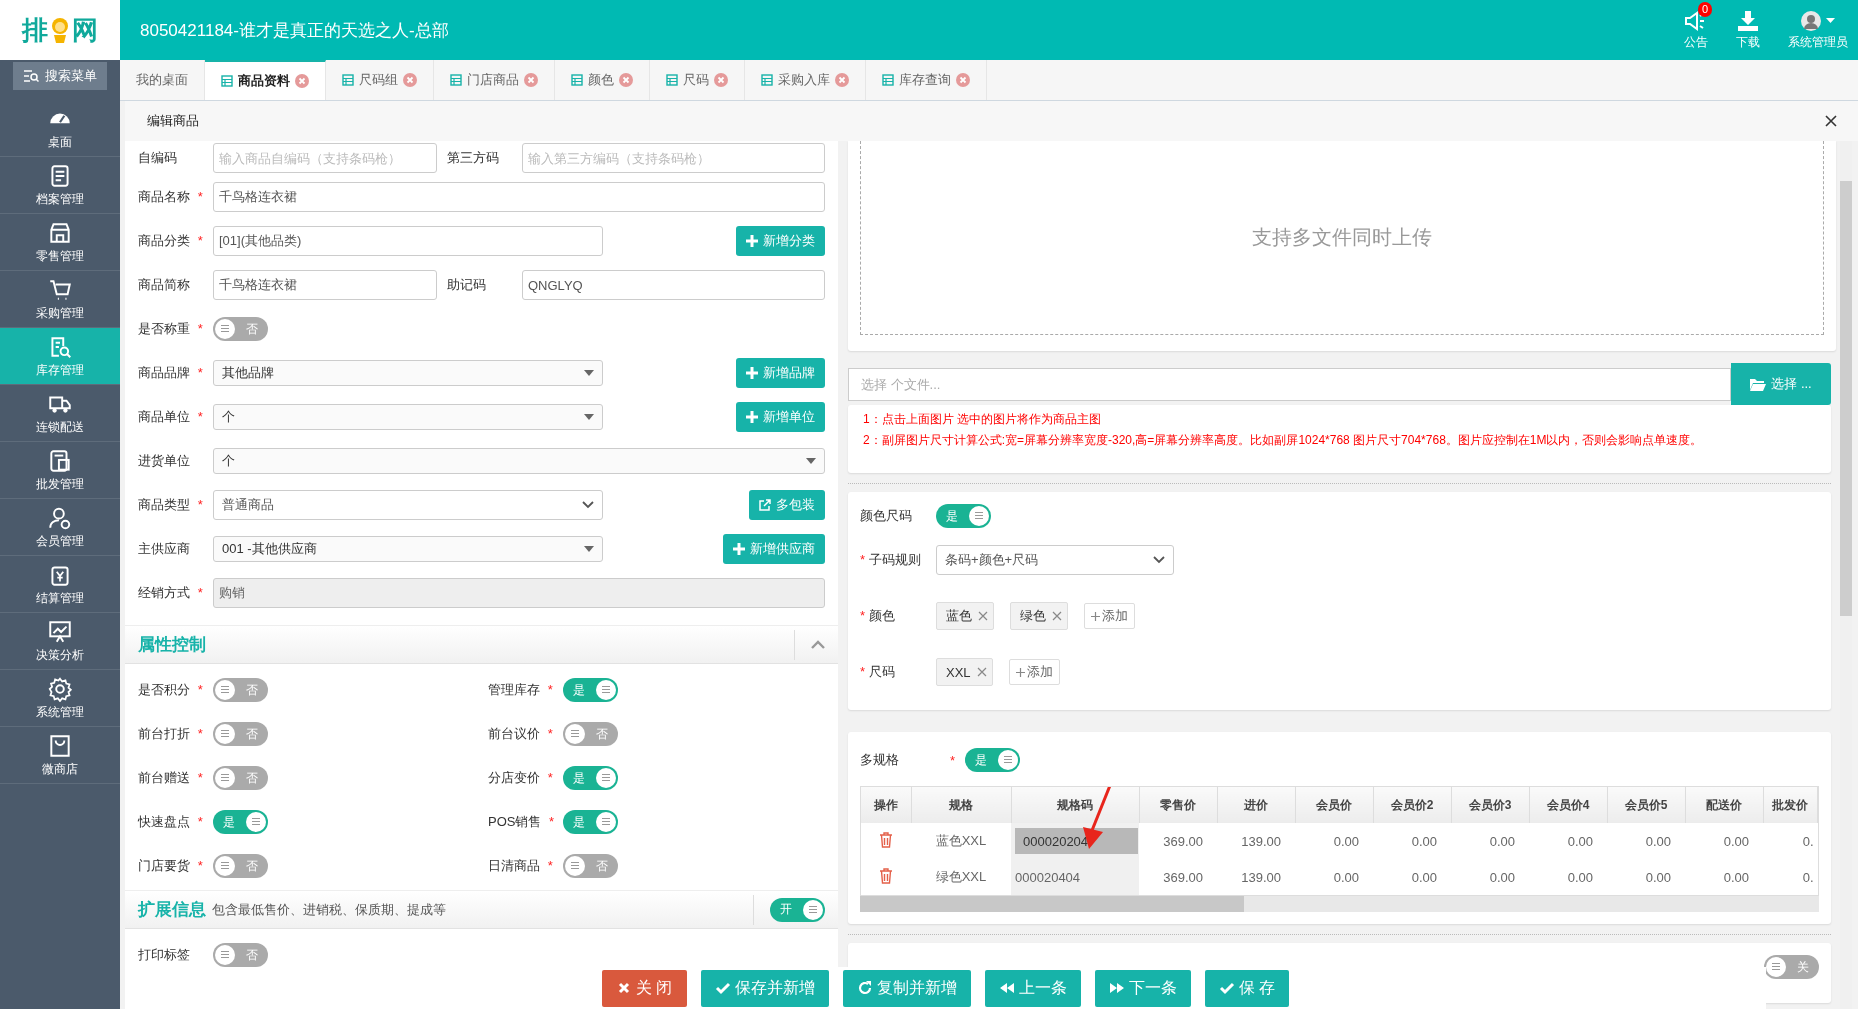 This screenshot has width=1858, height=1009. What do you see at coordinates (1790, 805) in the screenshot?
I see `column-header: 批发价` at bounding box center [1790, 805].